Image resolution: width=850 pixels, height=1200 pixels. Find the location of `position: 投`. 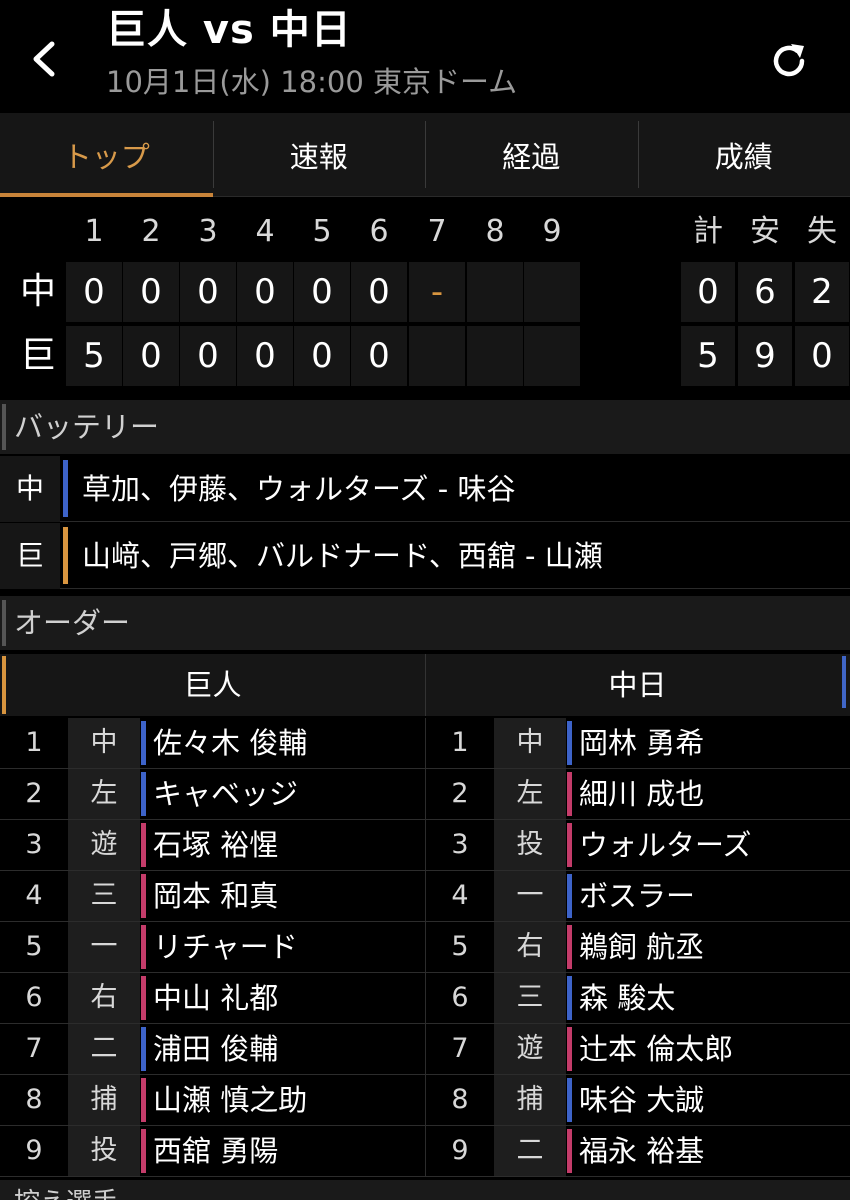

position: 投 is located at coordinates (530, 845).